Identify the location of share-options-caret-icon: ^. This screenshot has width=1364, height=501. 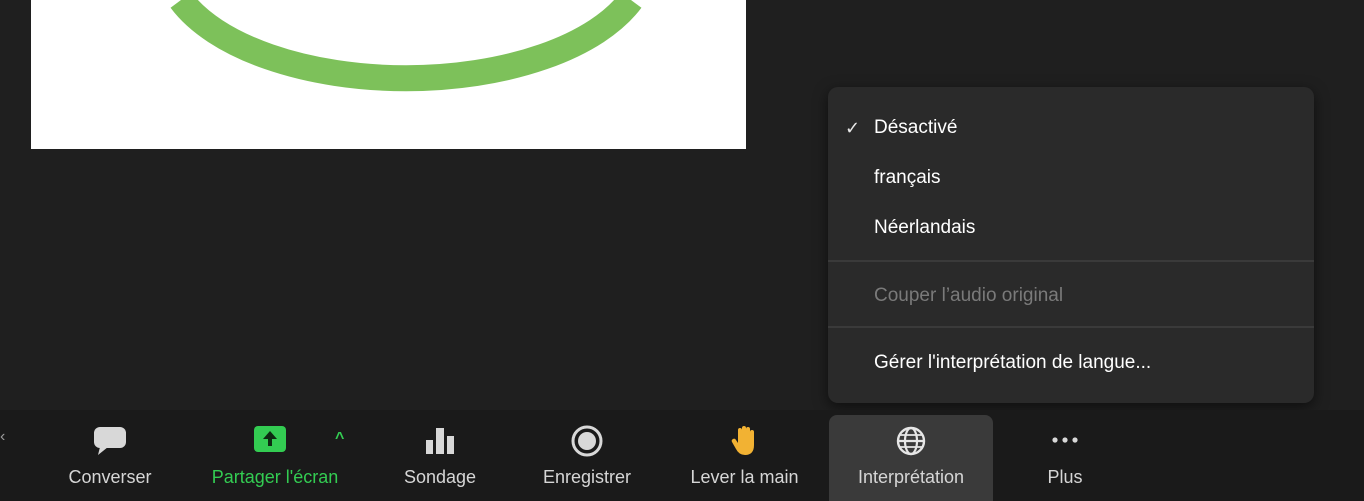
(339, 439).